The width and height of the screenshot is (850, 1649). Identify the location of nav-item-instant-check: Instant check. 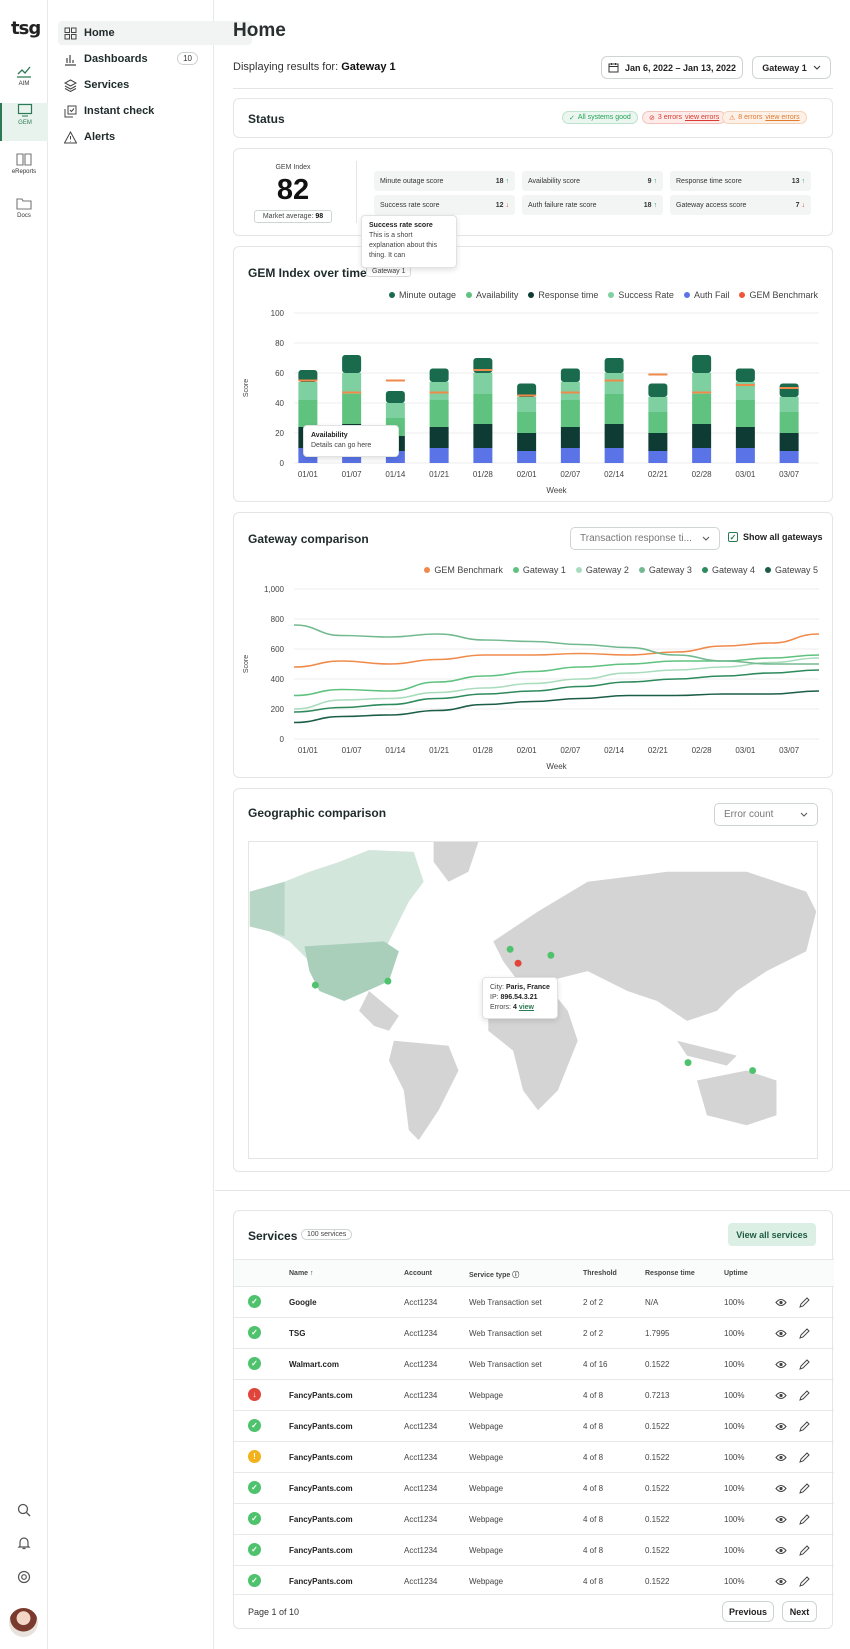
(155, 111).